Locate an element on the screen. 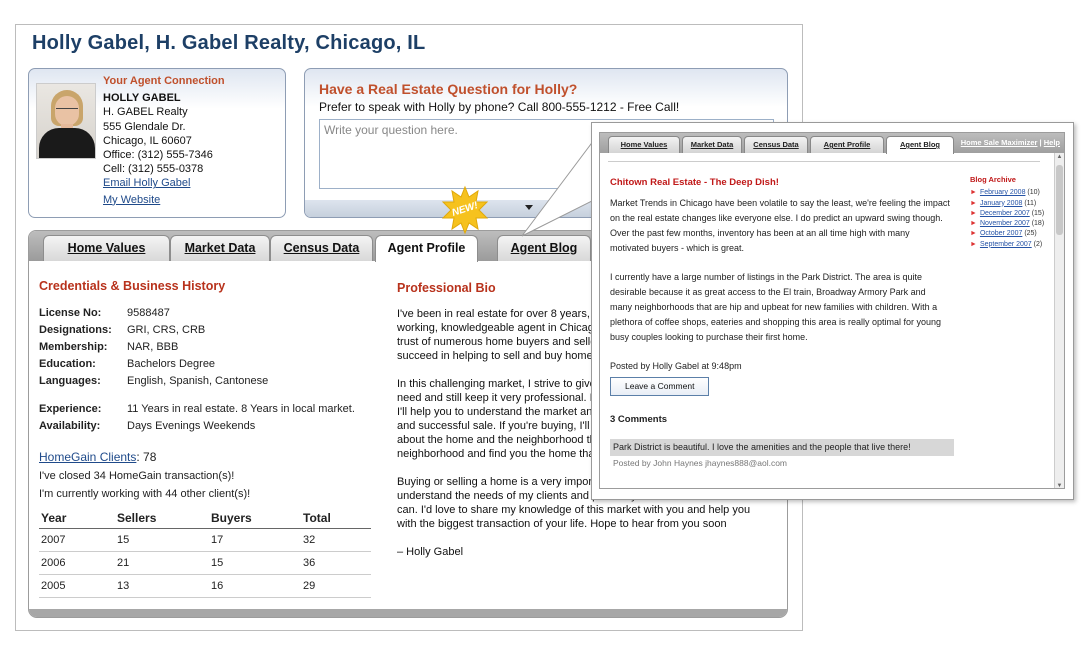 The width and height of the screenshot is (1085, 657). leave-comment-button: Leave a Comment is located at coordinates (660, 386).